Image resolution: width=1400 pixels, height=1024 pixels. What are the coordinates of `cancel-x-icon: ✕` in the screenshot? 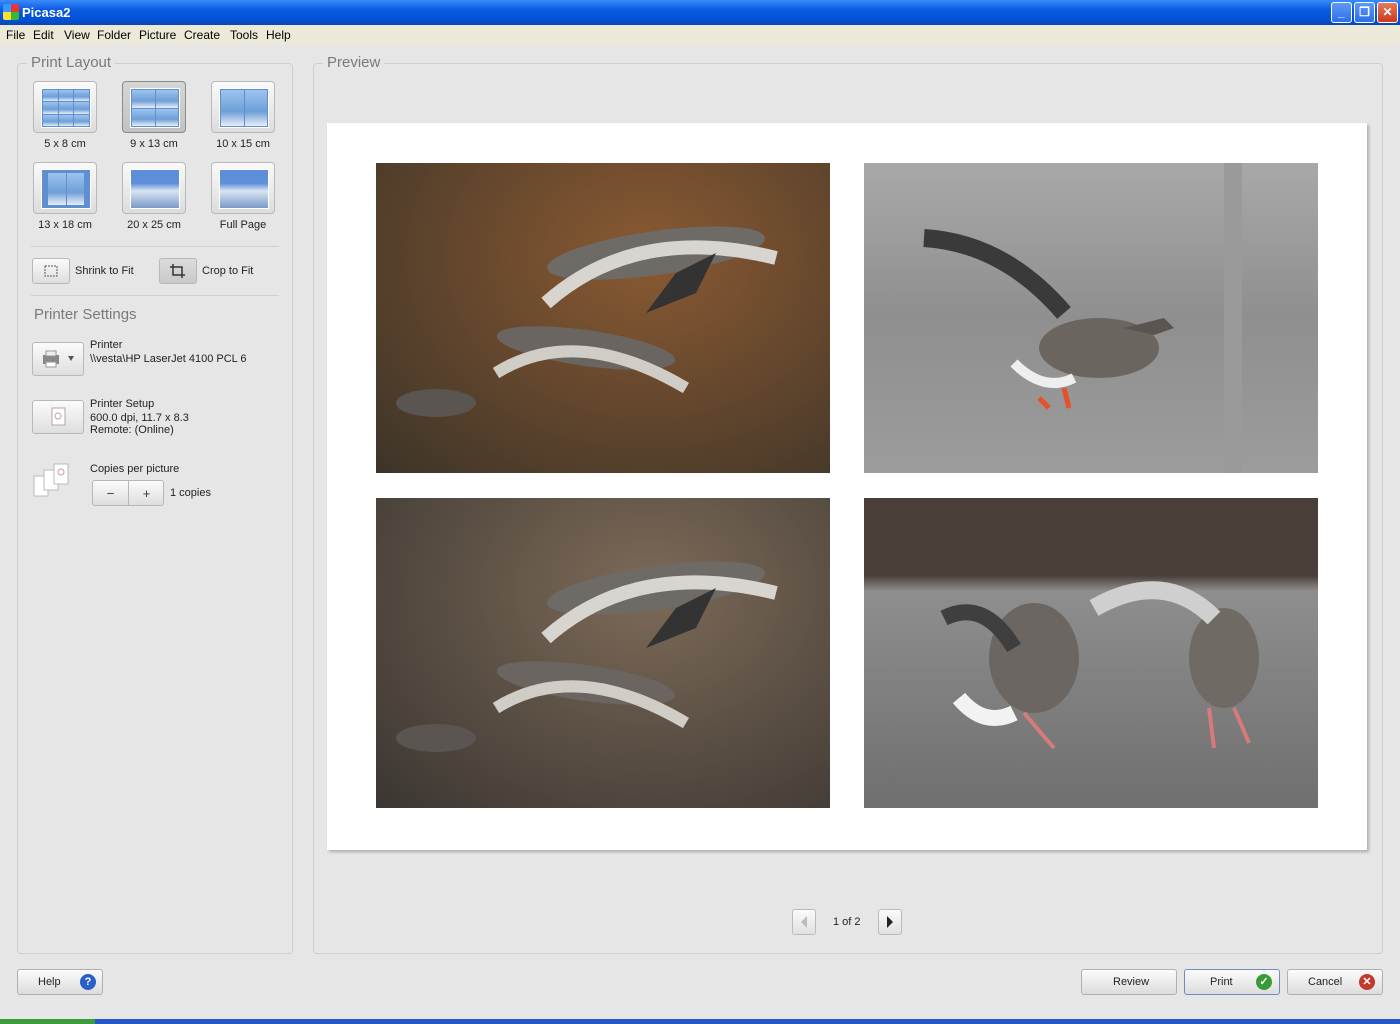 It's located at (1367, 982).